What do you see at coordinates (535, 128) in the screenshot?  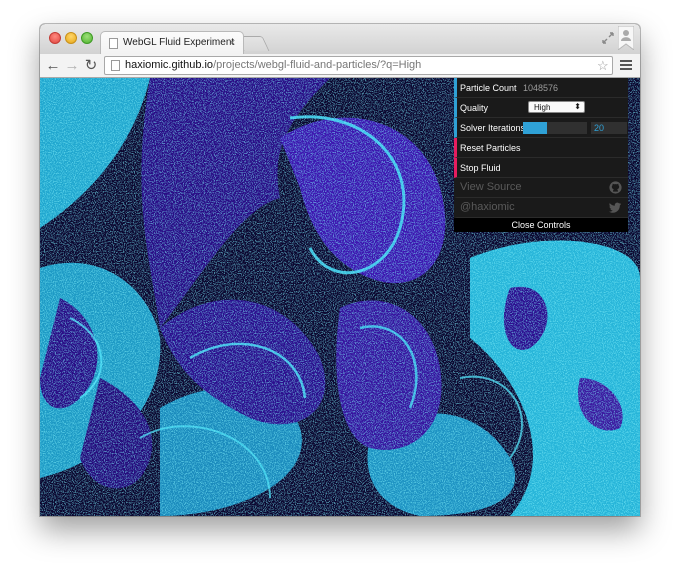 I see `solver-slider-fill` at bounding box center [535, 128].